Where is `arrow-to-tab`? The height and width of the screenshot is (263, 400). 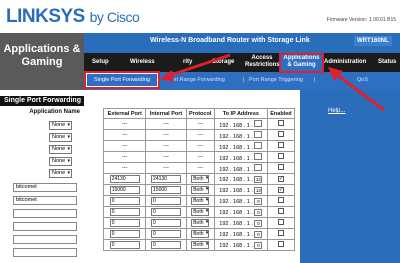 arrow-to-tab is located at coordinates (356, 89).